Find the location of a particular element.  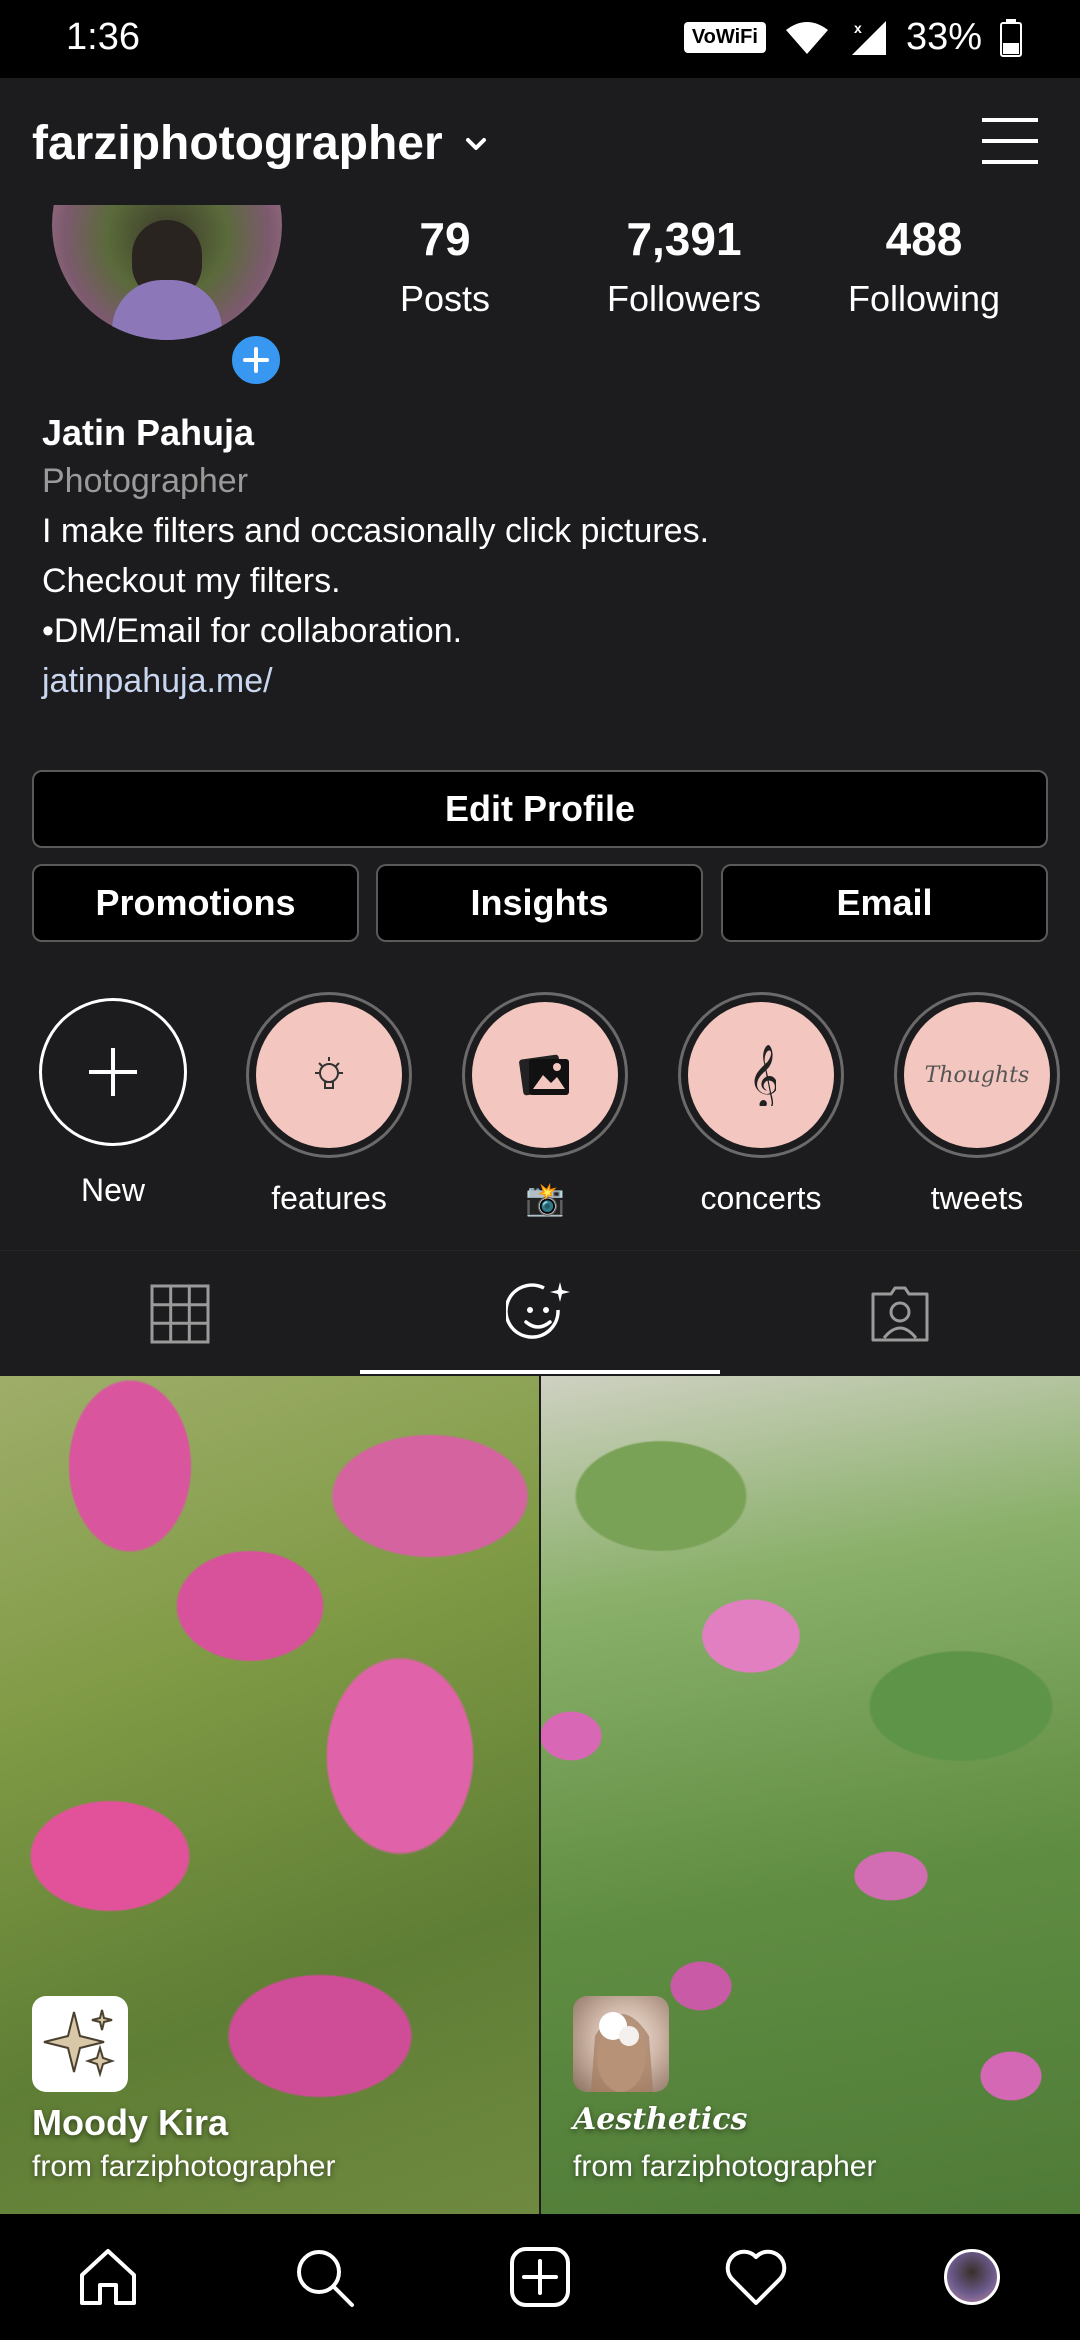

highlight-cover: Thoughts is located at coordinates (977, 1075).